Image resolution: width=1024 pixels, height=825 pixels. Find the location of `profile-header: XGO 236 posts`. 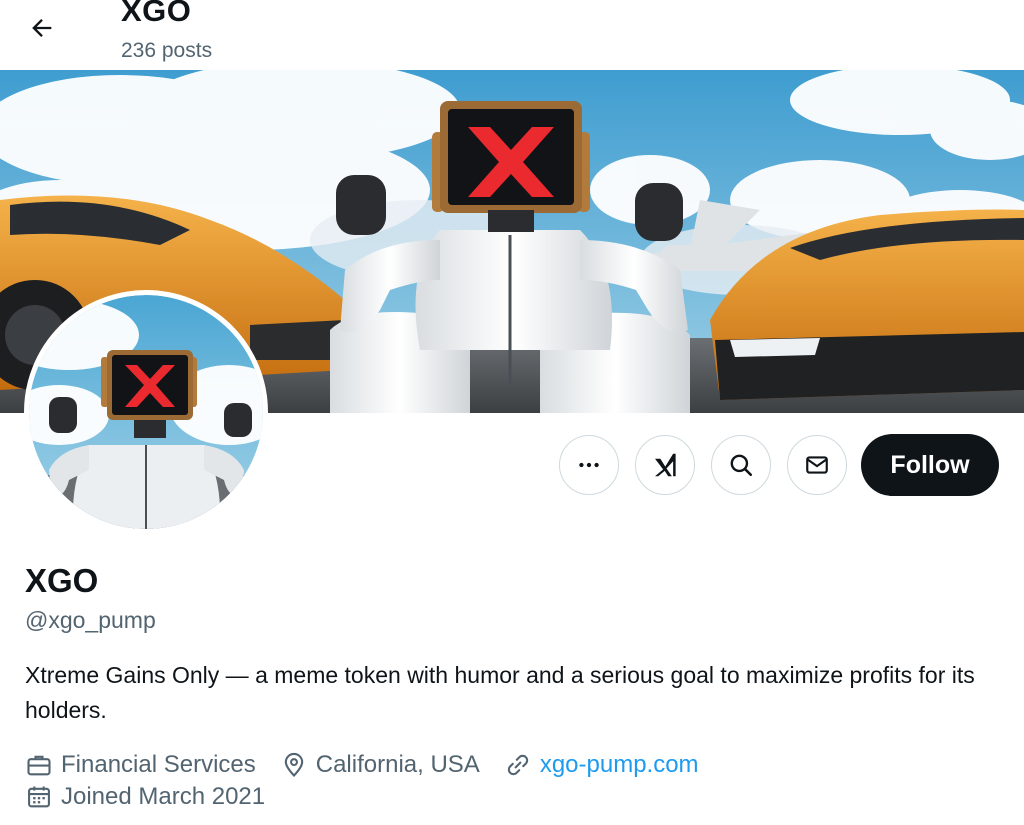

profile-header: XGO 236 posts is located at coordinates (512, 35).